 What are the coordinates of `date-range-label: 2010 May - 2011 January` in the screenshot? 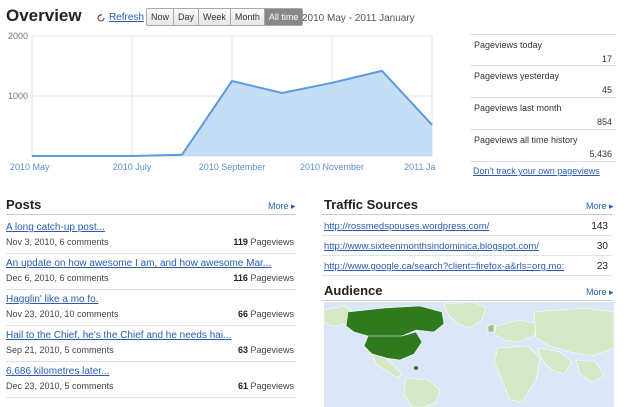 It's located at (358, 18).